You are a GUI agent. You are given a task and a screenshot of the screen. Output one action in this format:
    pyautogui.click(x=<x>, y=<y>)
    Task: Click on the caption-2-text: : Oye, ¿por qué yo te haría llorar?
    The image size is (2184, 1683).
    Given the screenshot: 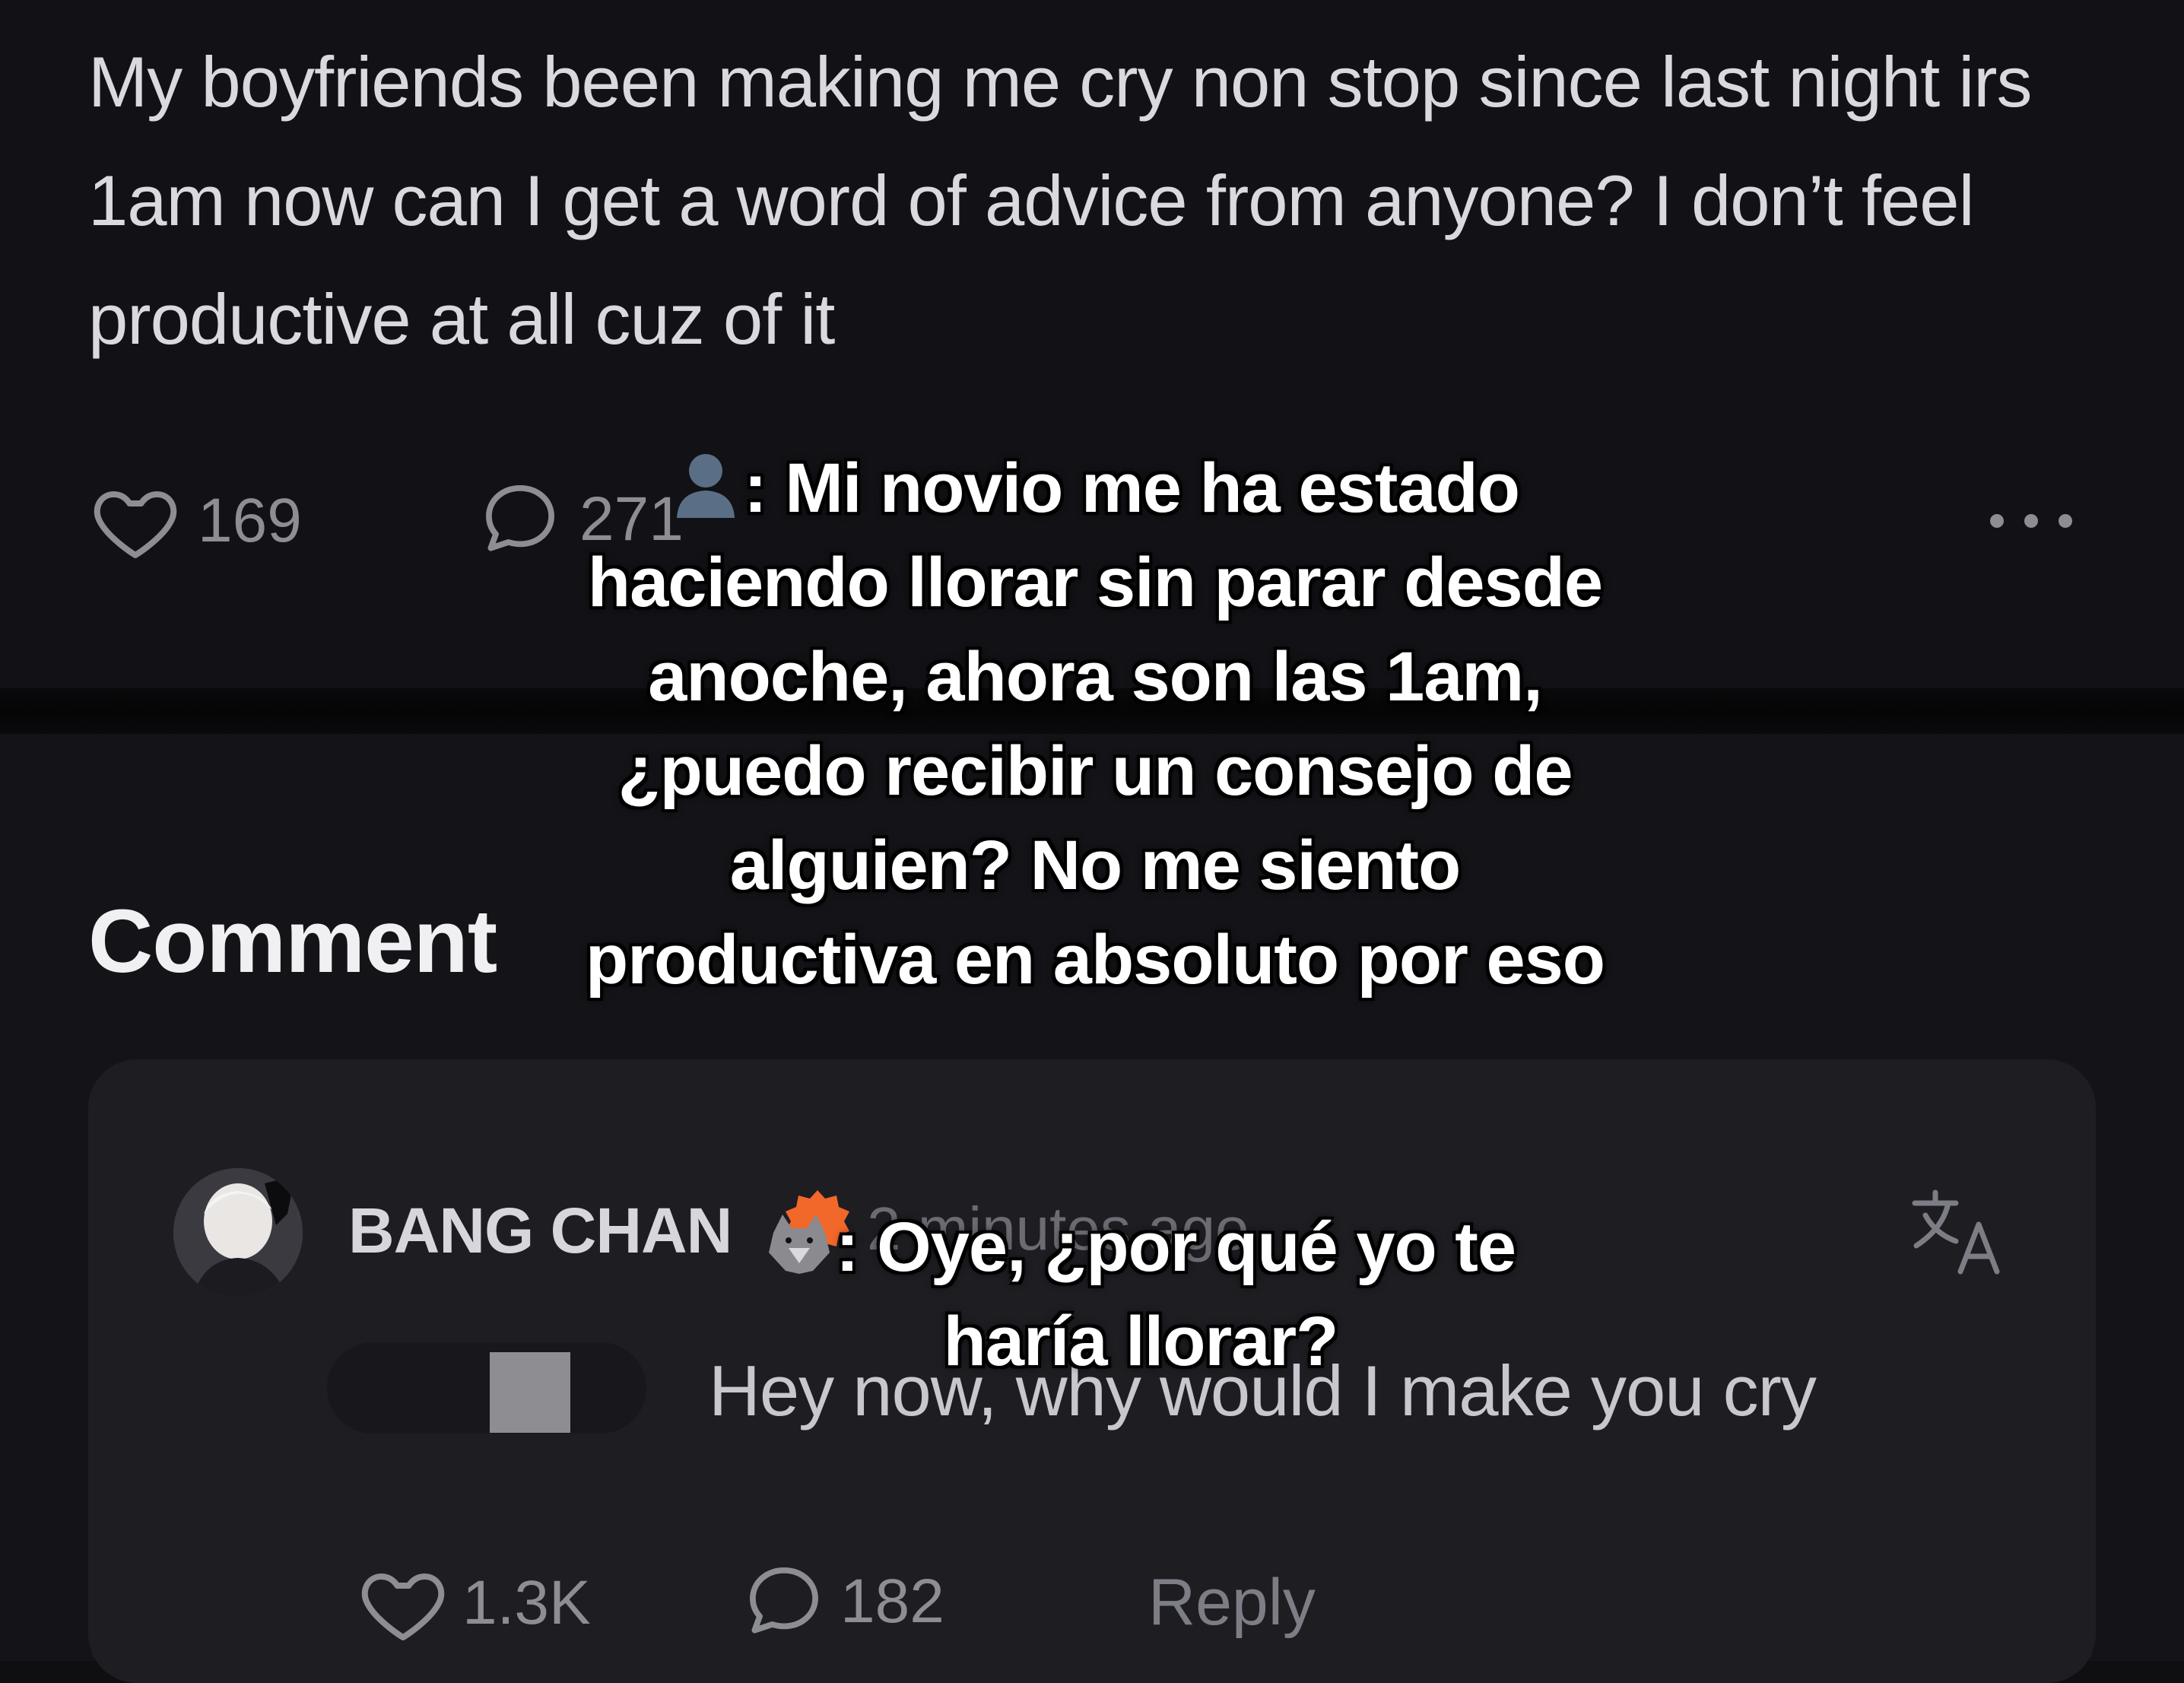 What is the action you would take?
    pyautogui.click(x=1175, y=1294)
    